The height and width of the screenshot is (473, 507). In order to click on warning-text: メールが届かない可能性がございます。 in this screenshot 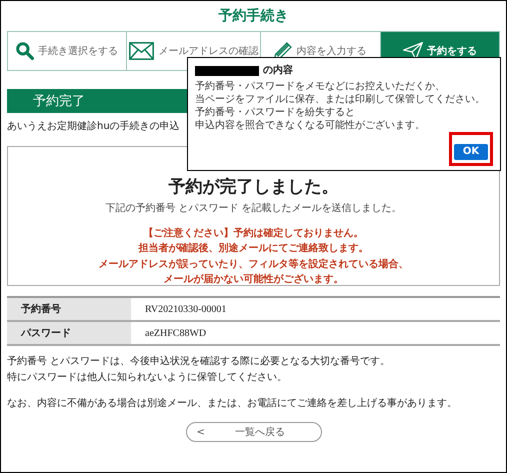, I will do `click(253, 279)`.